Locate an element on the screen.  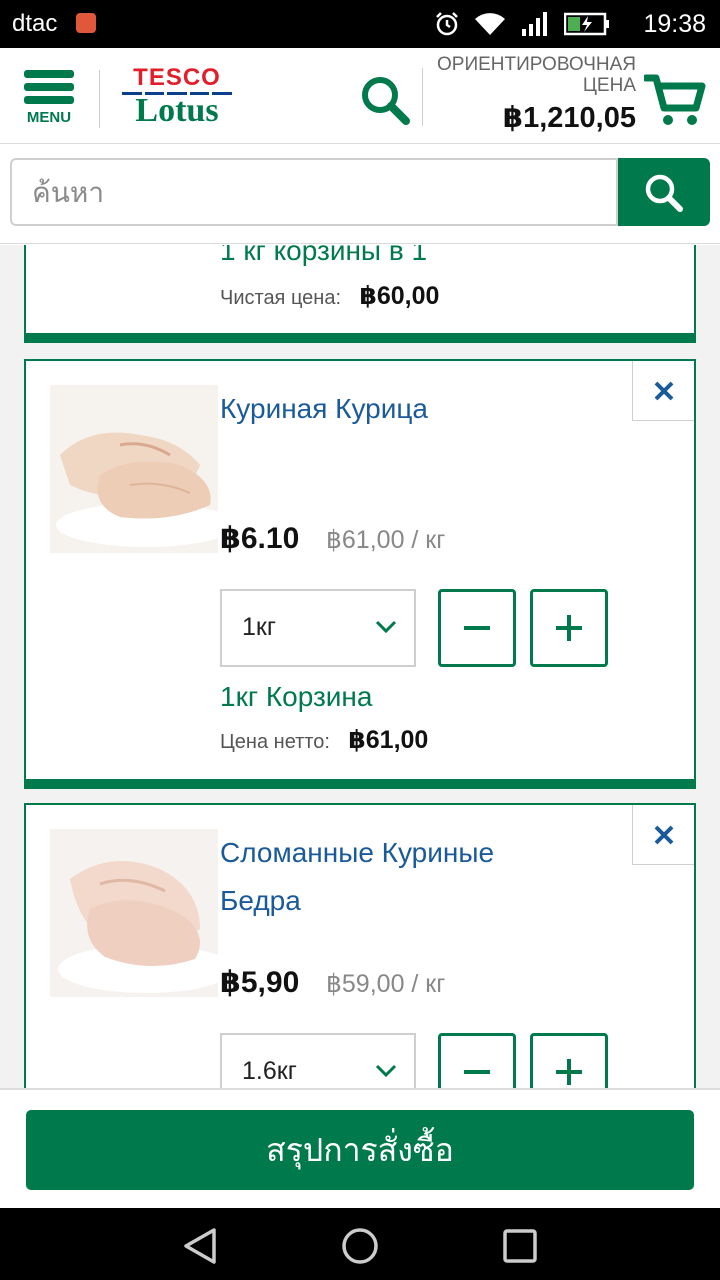
product-price: ฿6.10 is located at coordinates (260, 538).